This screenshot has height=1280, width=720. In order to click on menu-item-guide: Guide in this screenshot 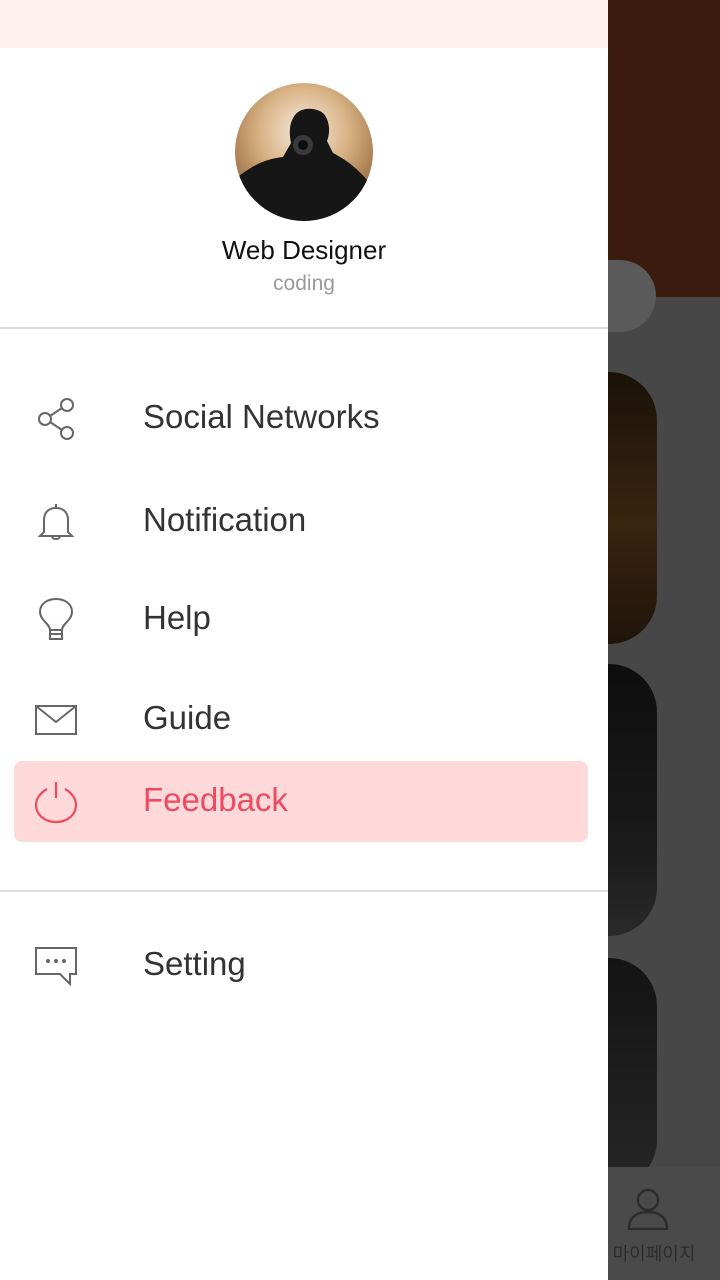, I will do `click(304, 720)`.